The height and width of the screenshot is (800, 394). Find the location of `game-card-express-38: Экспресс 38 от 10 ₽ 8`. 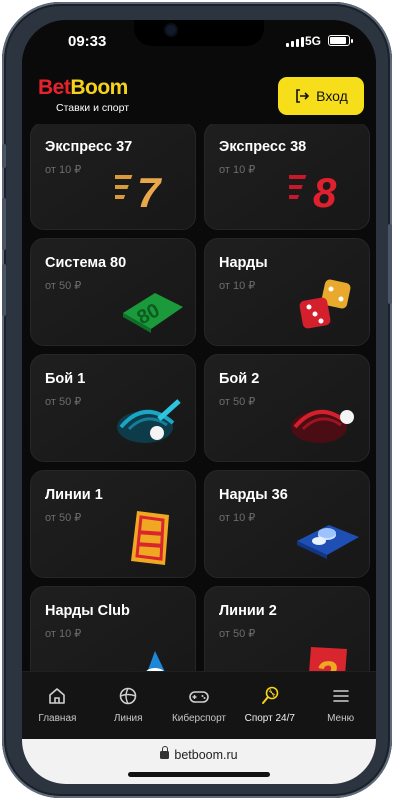

game-card-express-38: Экспресс 38 от 10 ₽ 8 is located at coordinates (287, 177).